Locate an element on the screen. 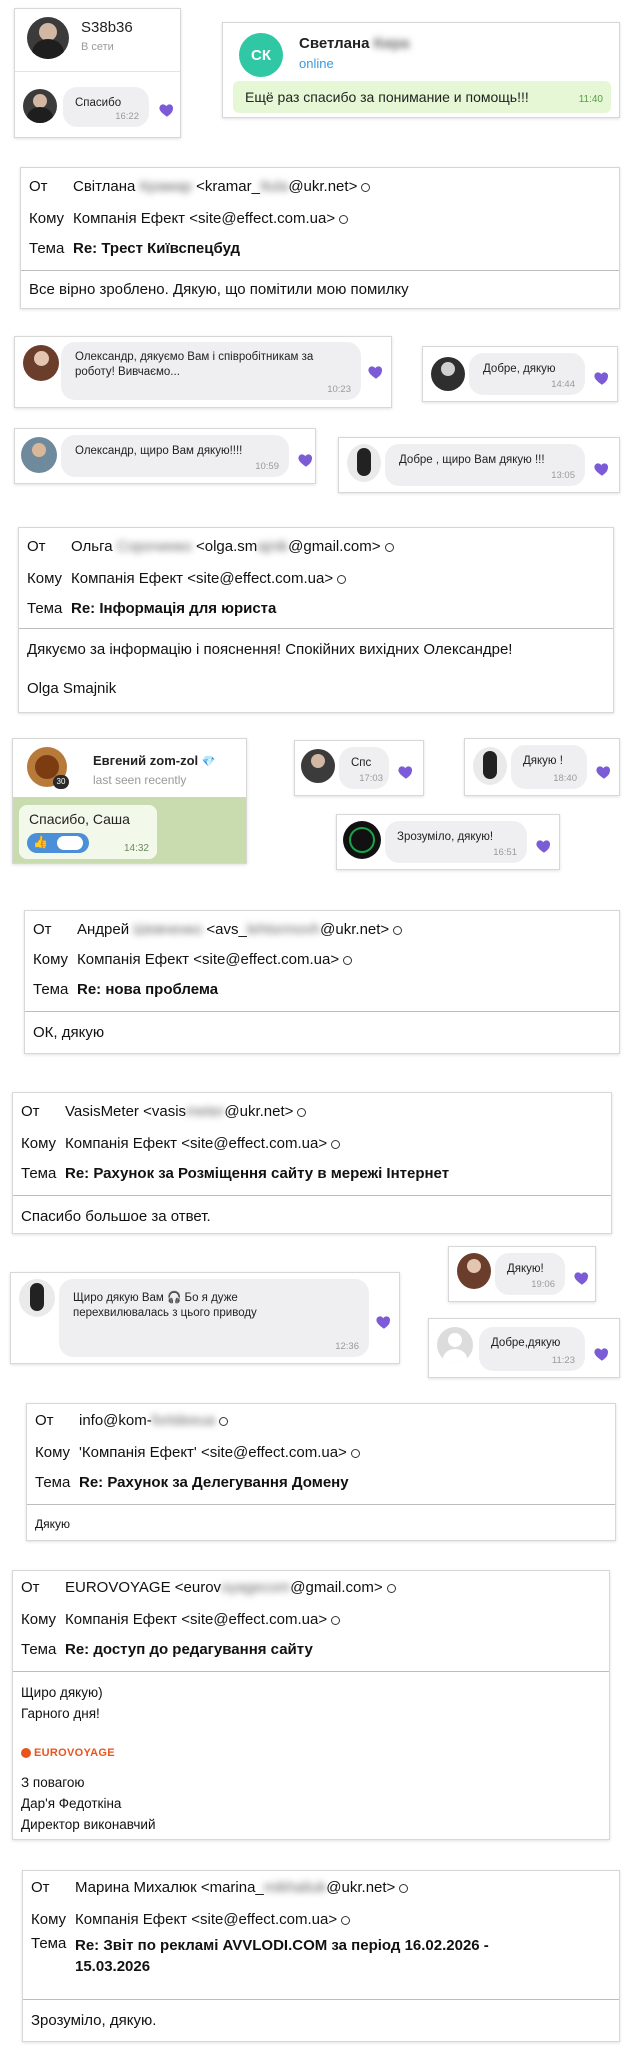  avatar: СК is located at coordinates (261, 55).